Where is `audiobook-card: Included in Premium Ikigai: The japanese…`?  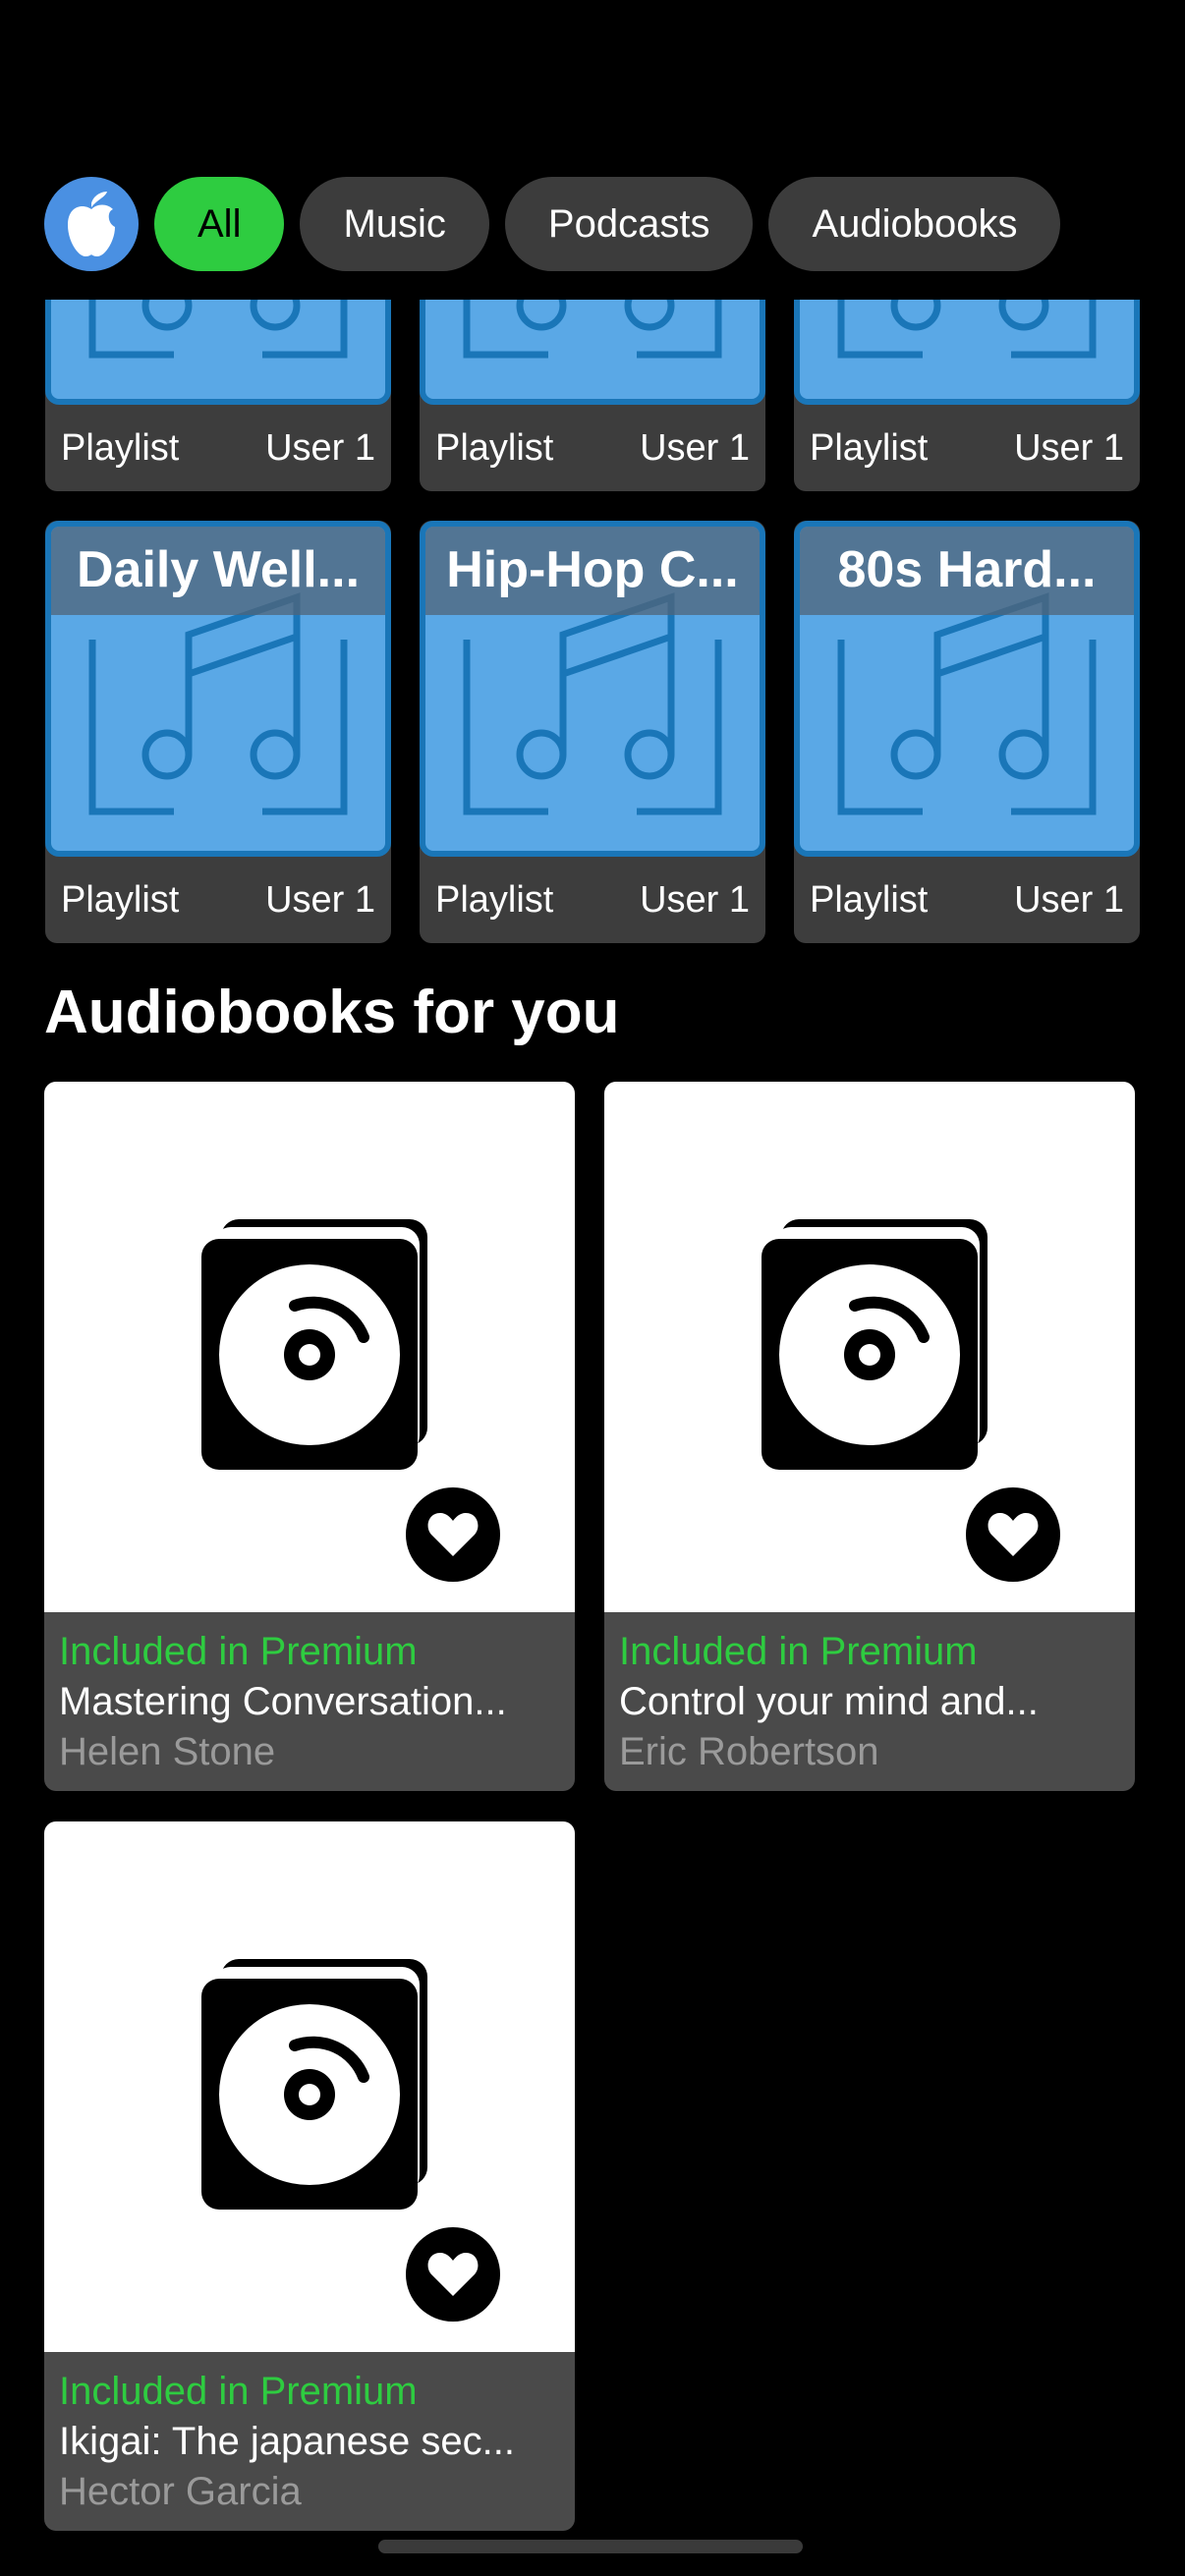
audiobook-card: Included in Premium Ikigai: The japanese… is located at coordinates (310, 2176).